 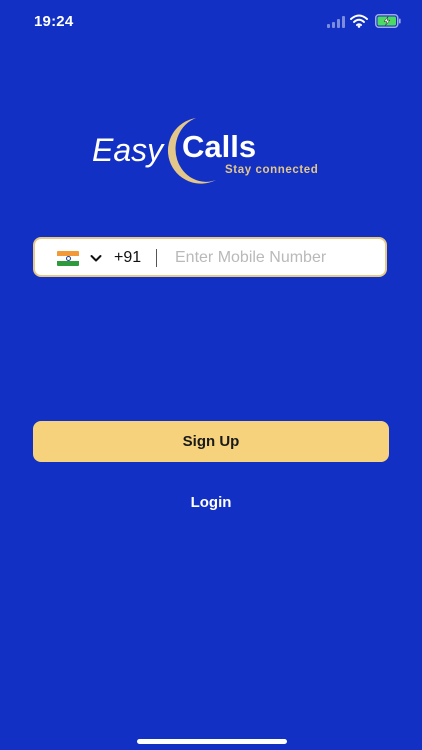 What do you see at coordinates (212, 741) in the screenshot?
I see `home-indicator` at bounding box center [212, 741].